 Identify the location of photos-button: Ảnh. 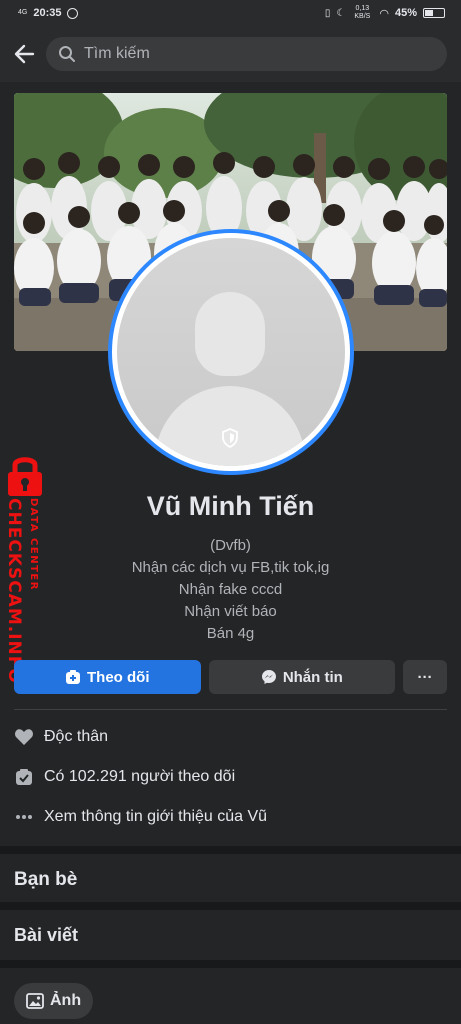
(54, 1001).